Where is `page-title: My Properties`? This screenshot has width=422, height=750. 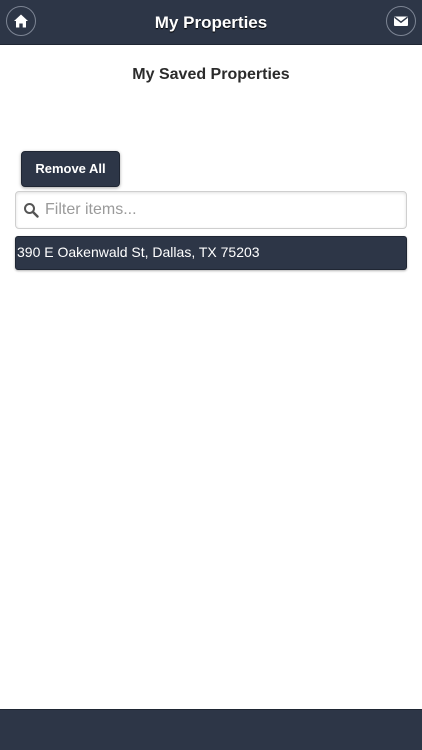
page-title: My Properties is located at coordinates (211, 22).